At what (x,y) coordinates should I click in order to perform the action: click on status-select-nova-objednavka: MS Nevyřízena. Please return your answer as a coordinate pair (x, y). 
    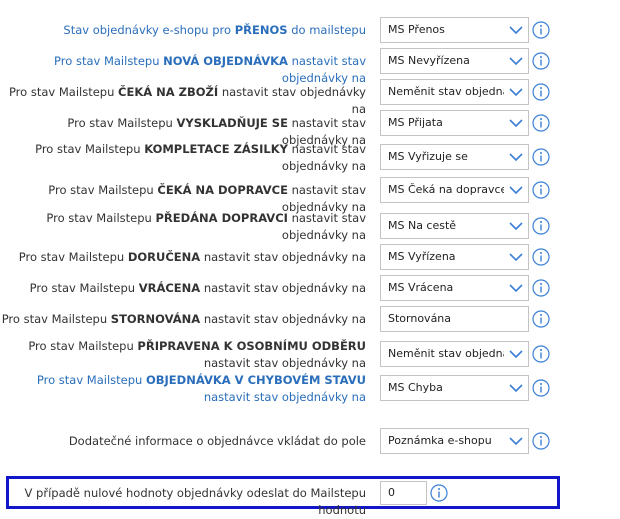
    Looking at the image, I should click on (454, 61).